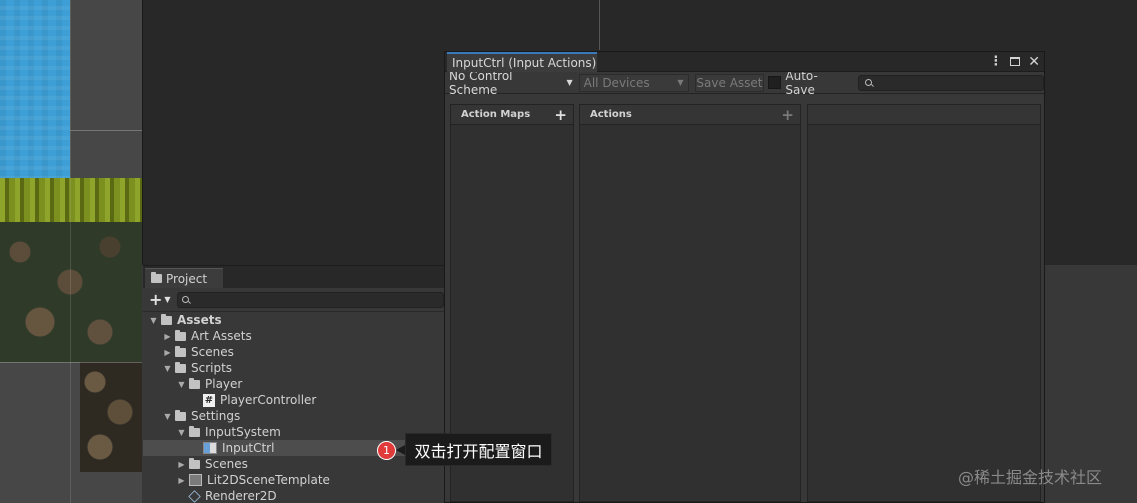 Image resolution: width=1137 pixels, height=503 pixels. I want to click on save-asset-button: Save Asset, so click(729, 82).